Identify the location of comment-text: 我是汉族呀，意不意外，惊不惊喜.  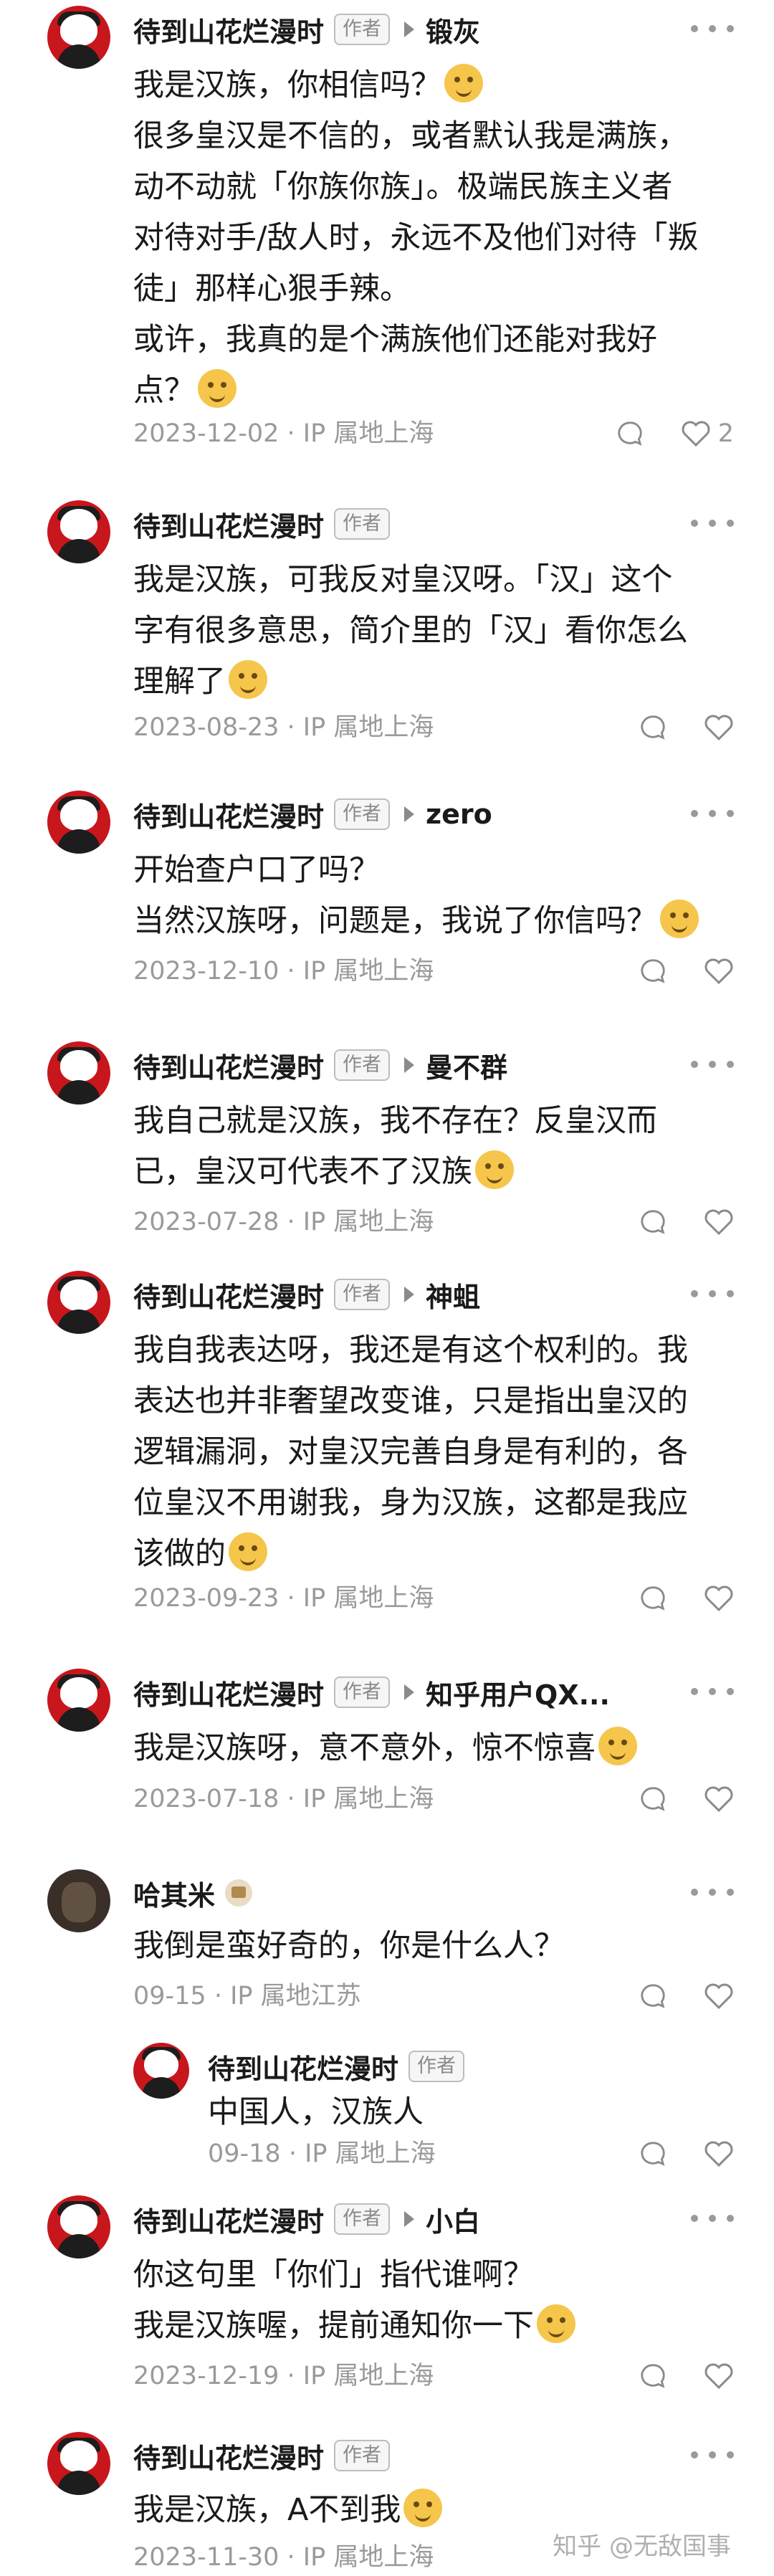
(431, 1748).